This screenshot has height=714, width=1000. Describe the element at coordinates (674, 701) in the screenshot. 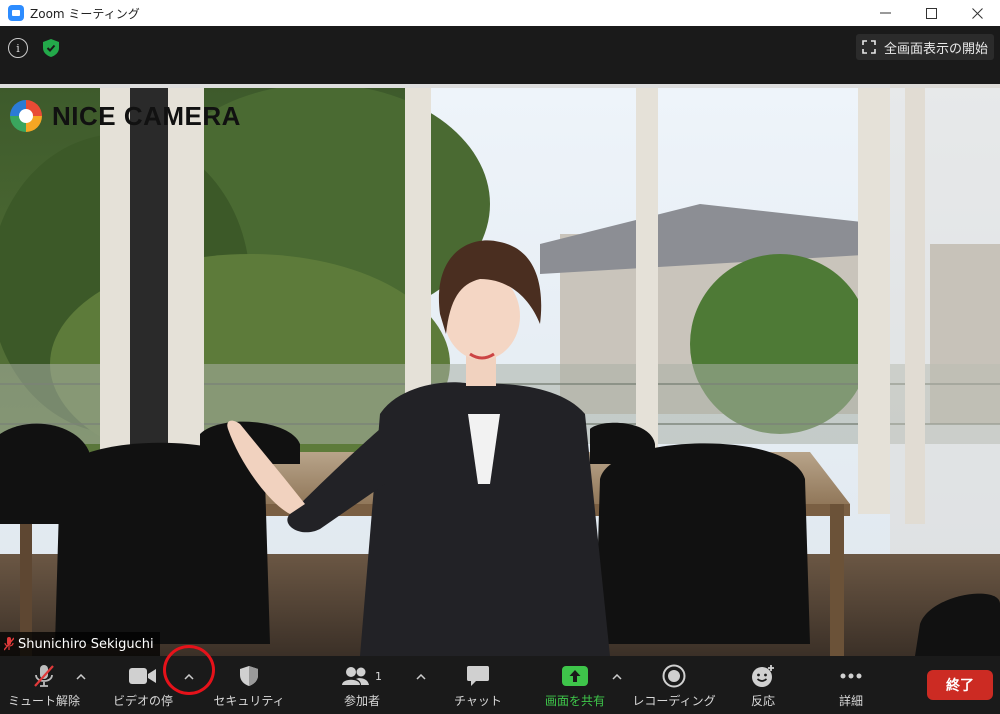

I see `record-label: レコーディング` at that location.